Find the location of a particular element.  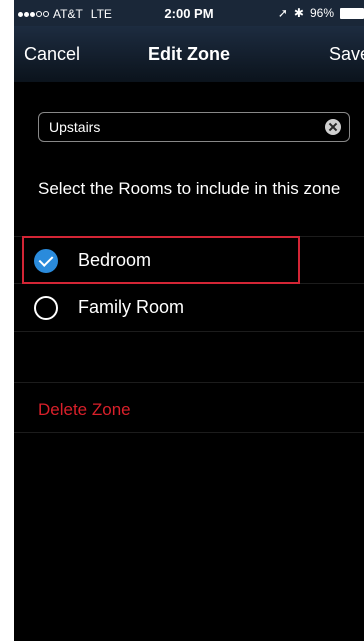

delete-zone-button: Delete Zone is located at coordinates (84, 410).